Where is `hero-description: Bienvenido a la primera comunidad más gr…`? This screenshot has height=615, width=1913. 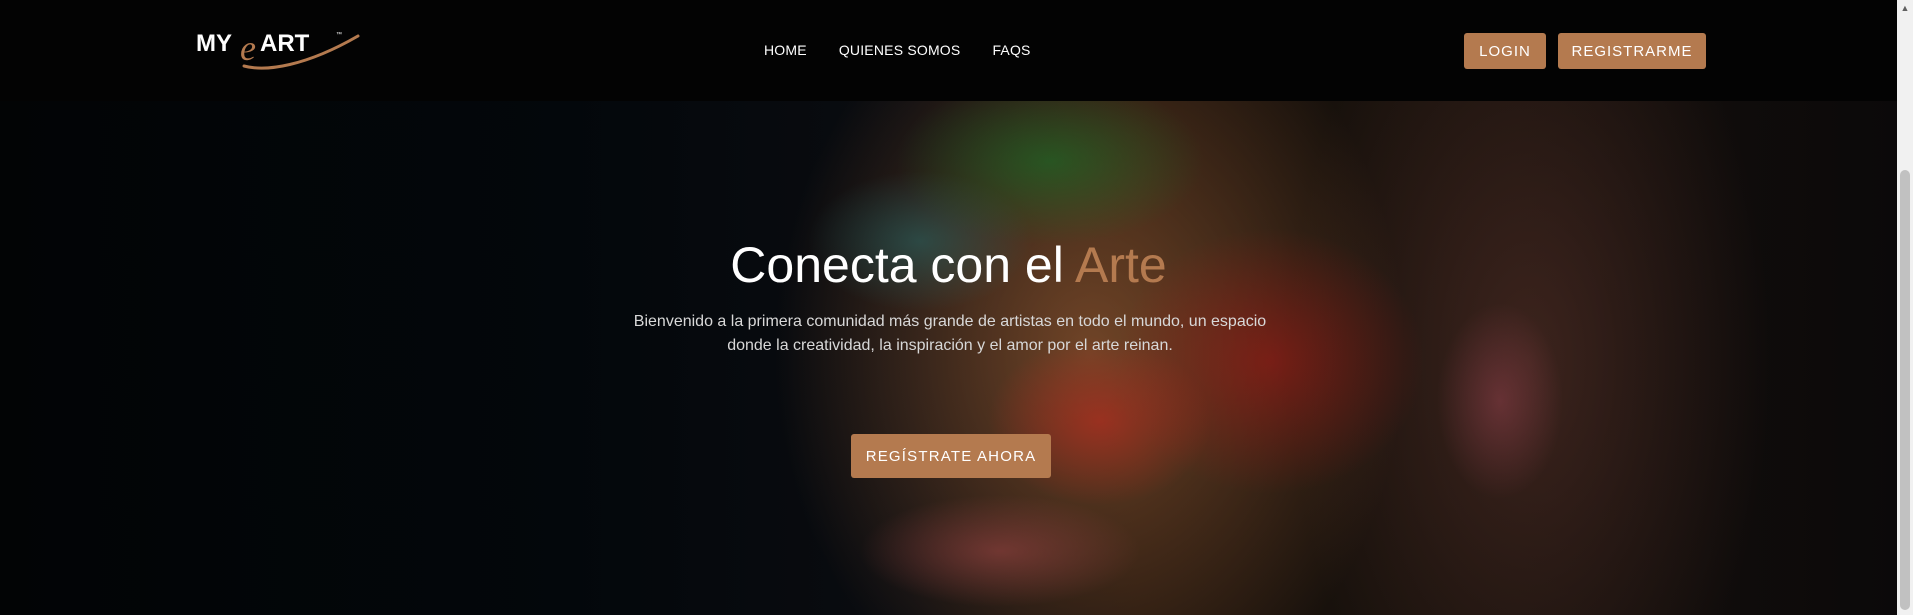 hero-description: Bienvenido a la primera comunidad más gr… is located at coordinates (950, 333).